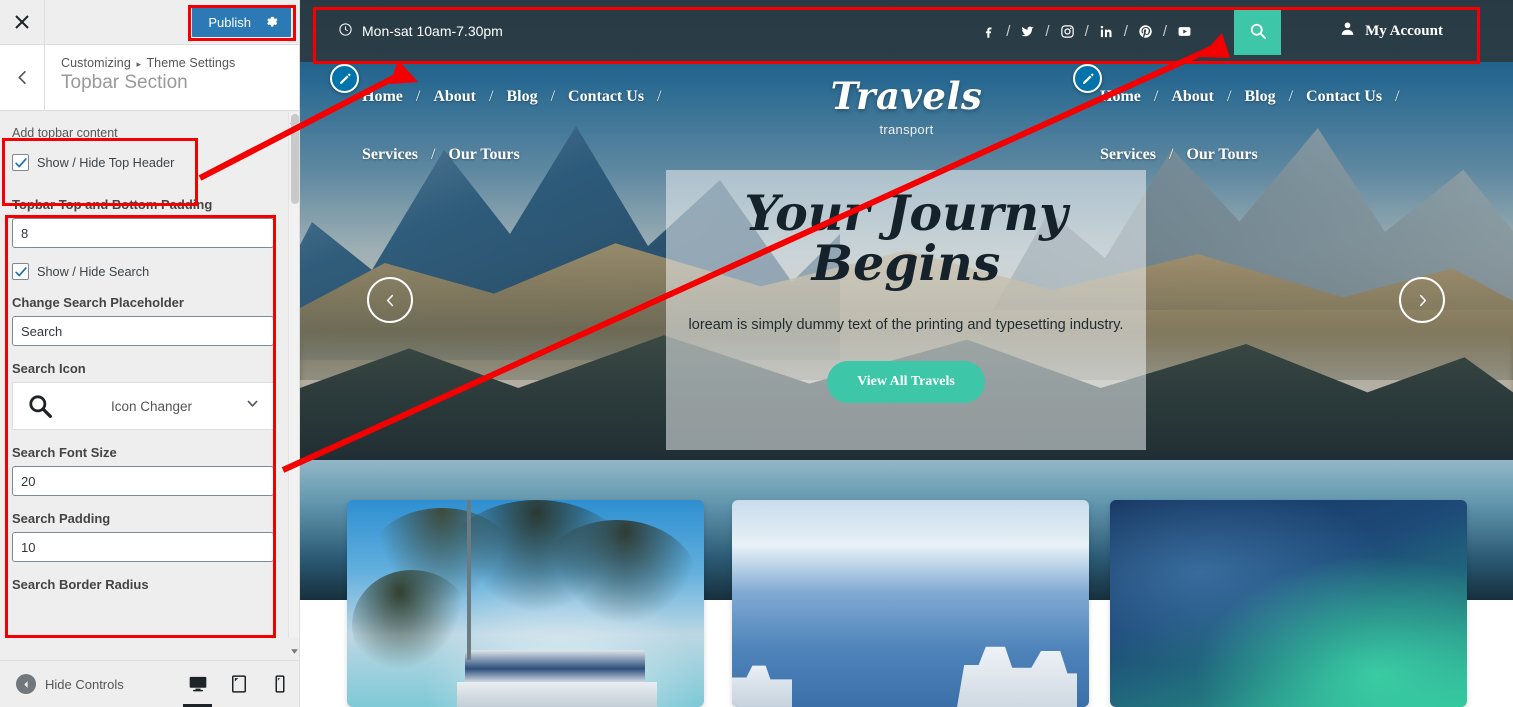  I want to click on publish-button: Publish, so click(241, 22).